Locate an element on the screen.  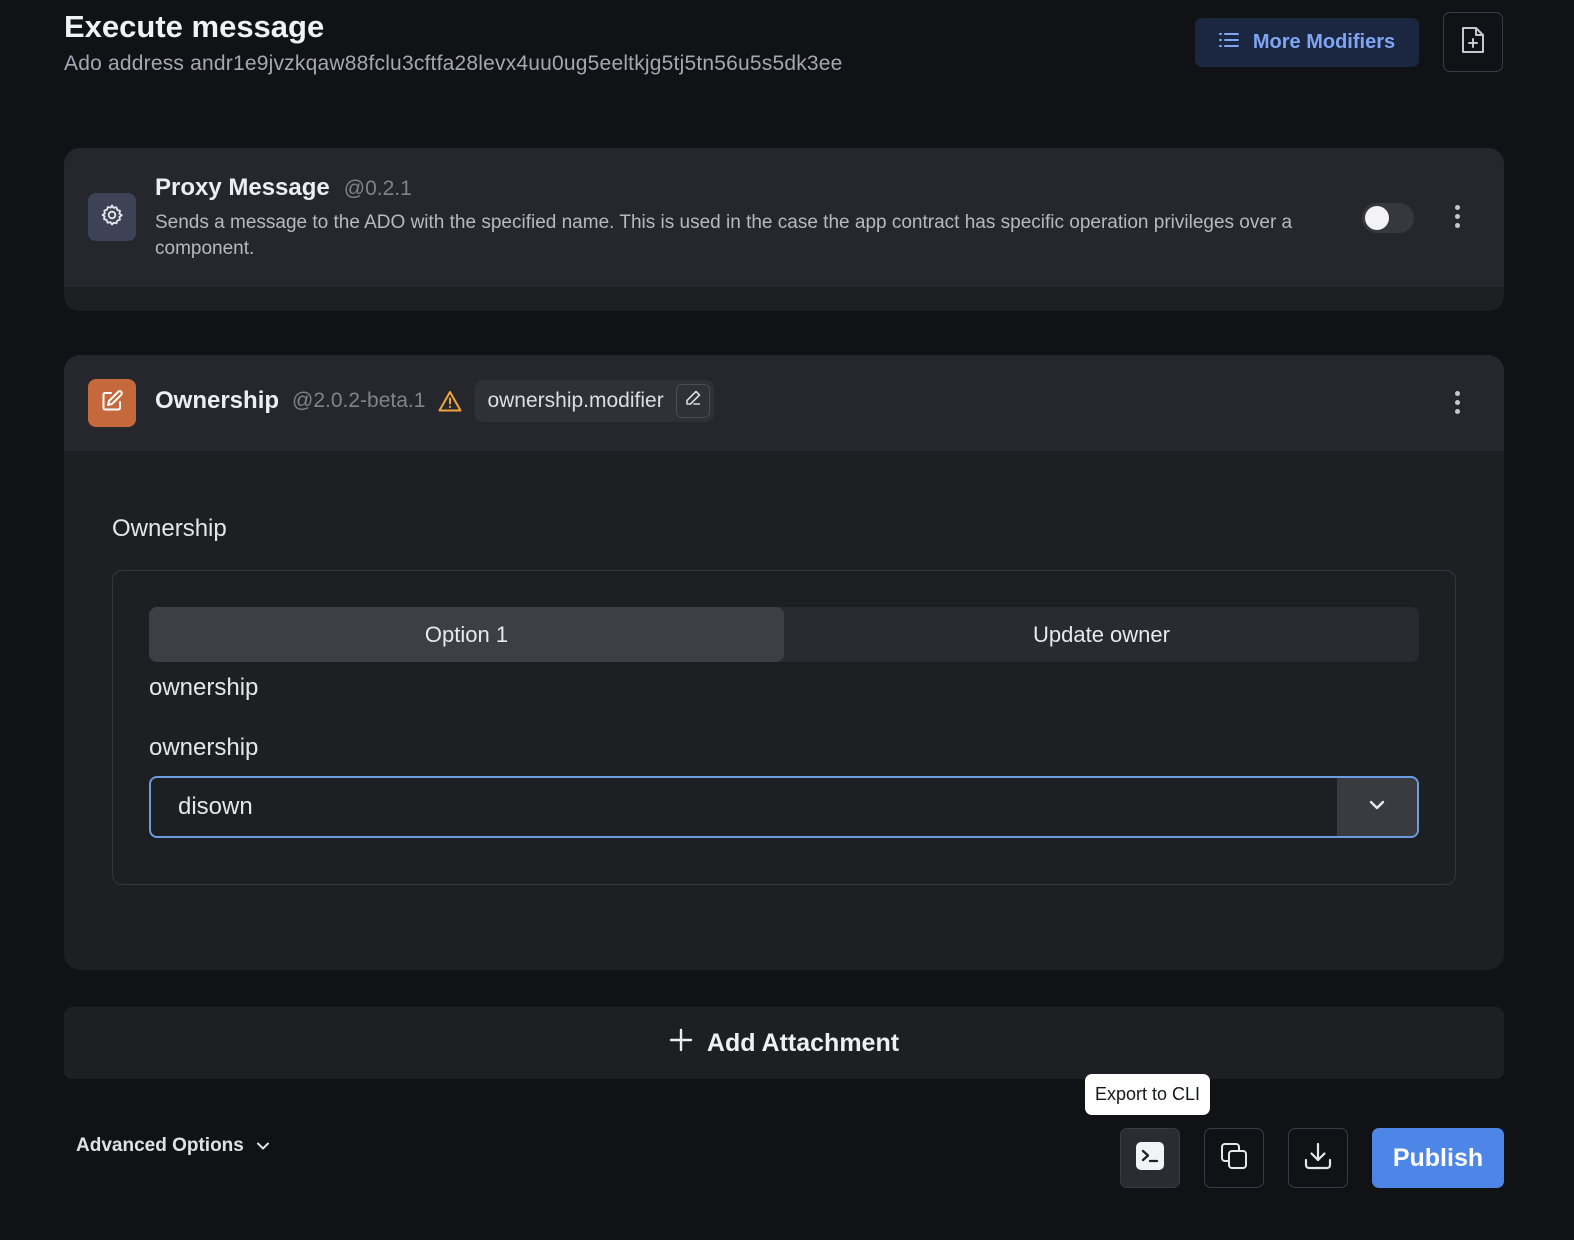
more-modifiers-button: More Modifiers is located at coordinates (1307, 42).